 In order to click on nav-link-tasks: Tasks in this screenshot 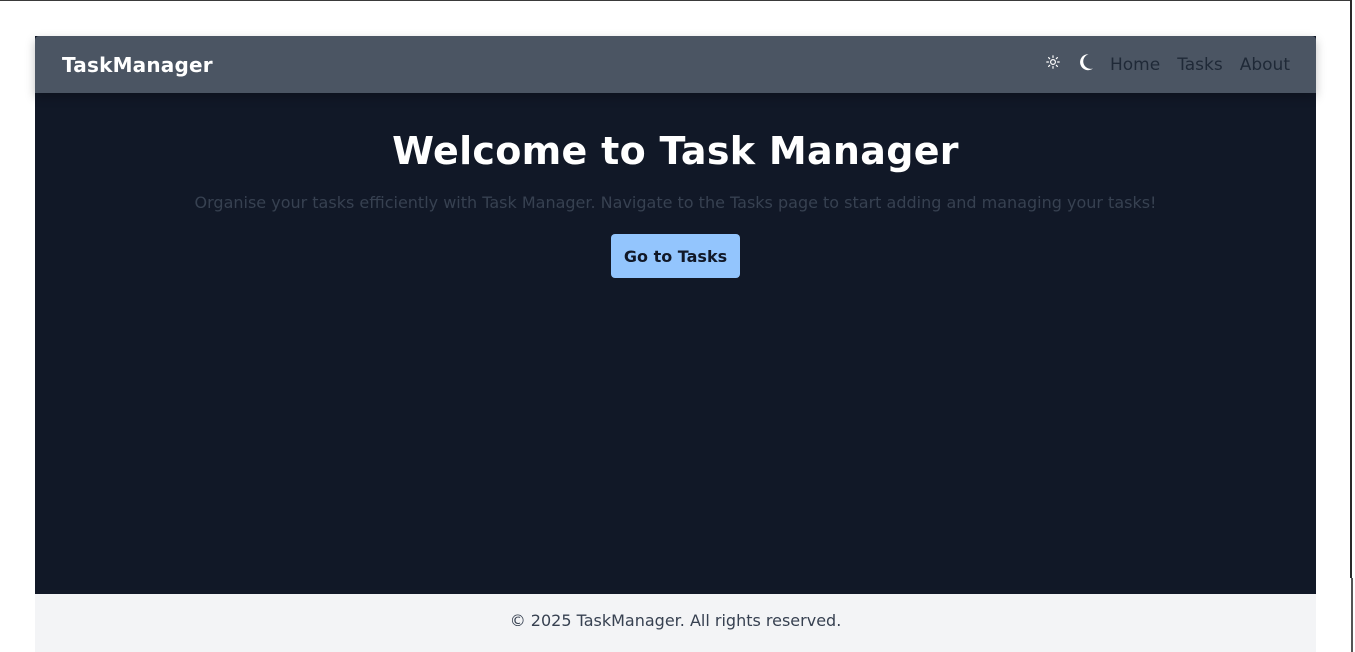, I will do `click(1200, 65)`.